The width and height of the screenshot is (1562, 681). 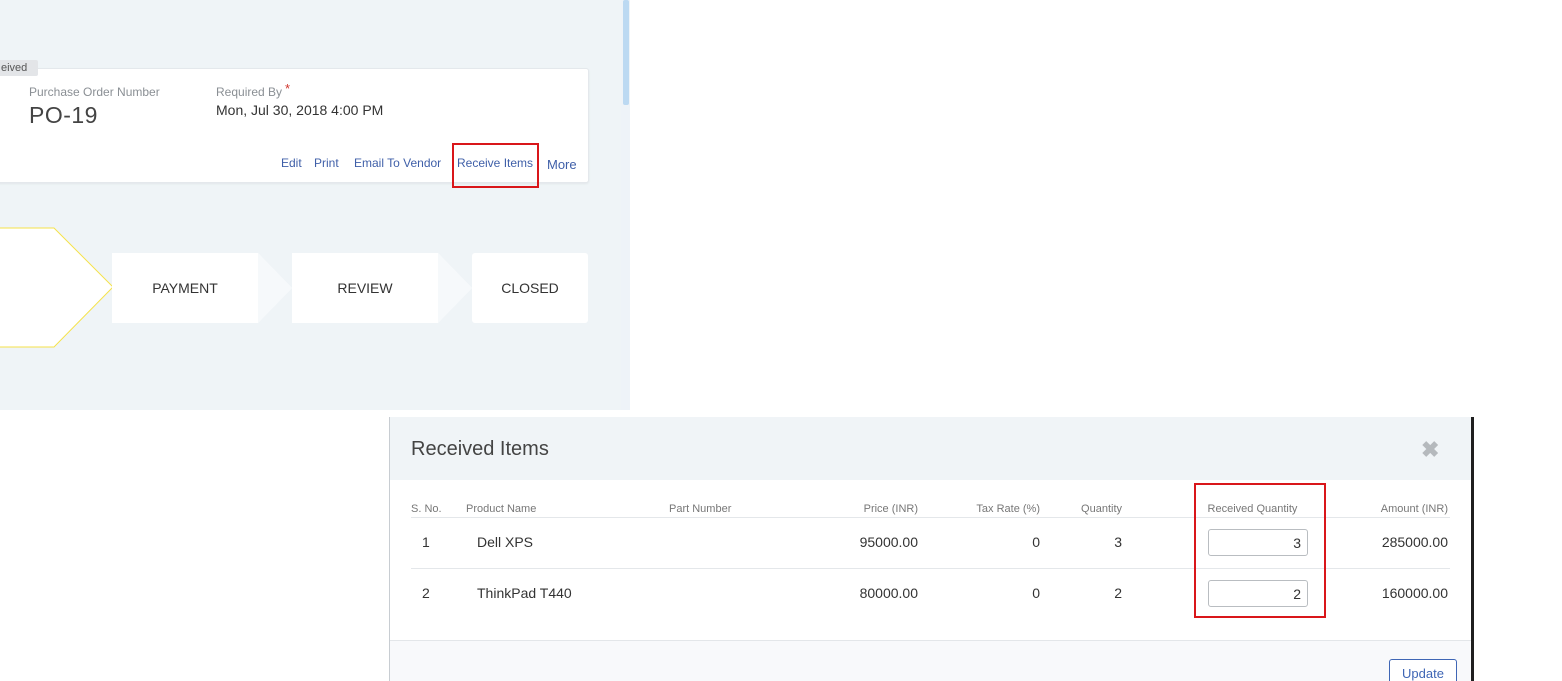 I want to click on po-number-value: PO-19, so click(x=63, y=115).